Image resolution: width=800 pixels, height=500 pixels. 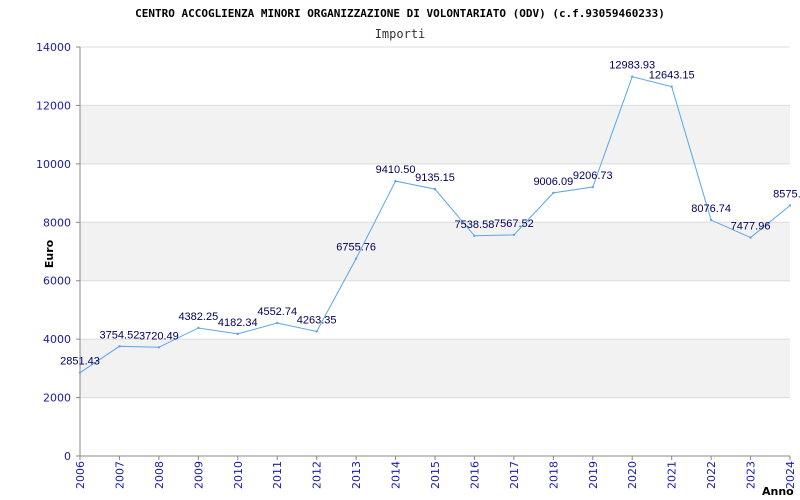 What do you see at coordinates (80, 475) in the screenshot?
I see `x-tick-label: 2006` at bounding box center [80, 475].